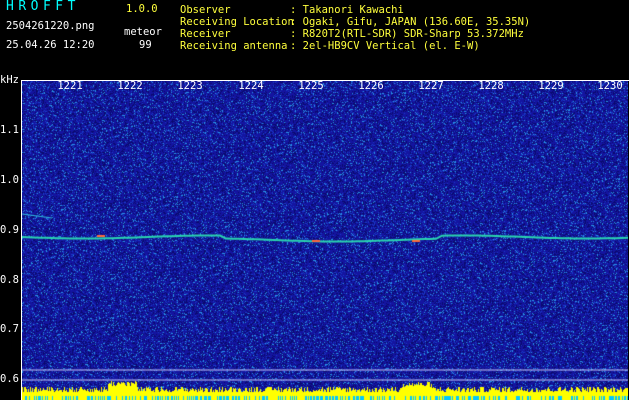  I want to click on y-tick-label: 0.8, so click(9, 280).